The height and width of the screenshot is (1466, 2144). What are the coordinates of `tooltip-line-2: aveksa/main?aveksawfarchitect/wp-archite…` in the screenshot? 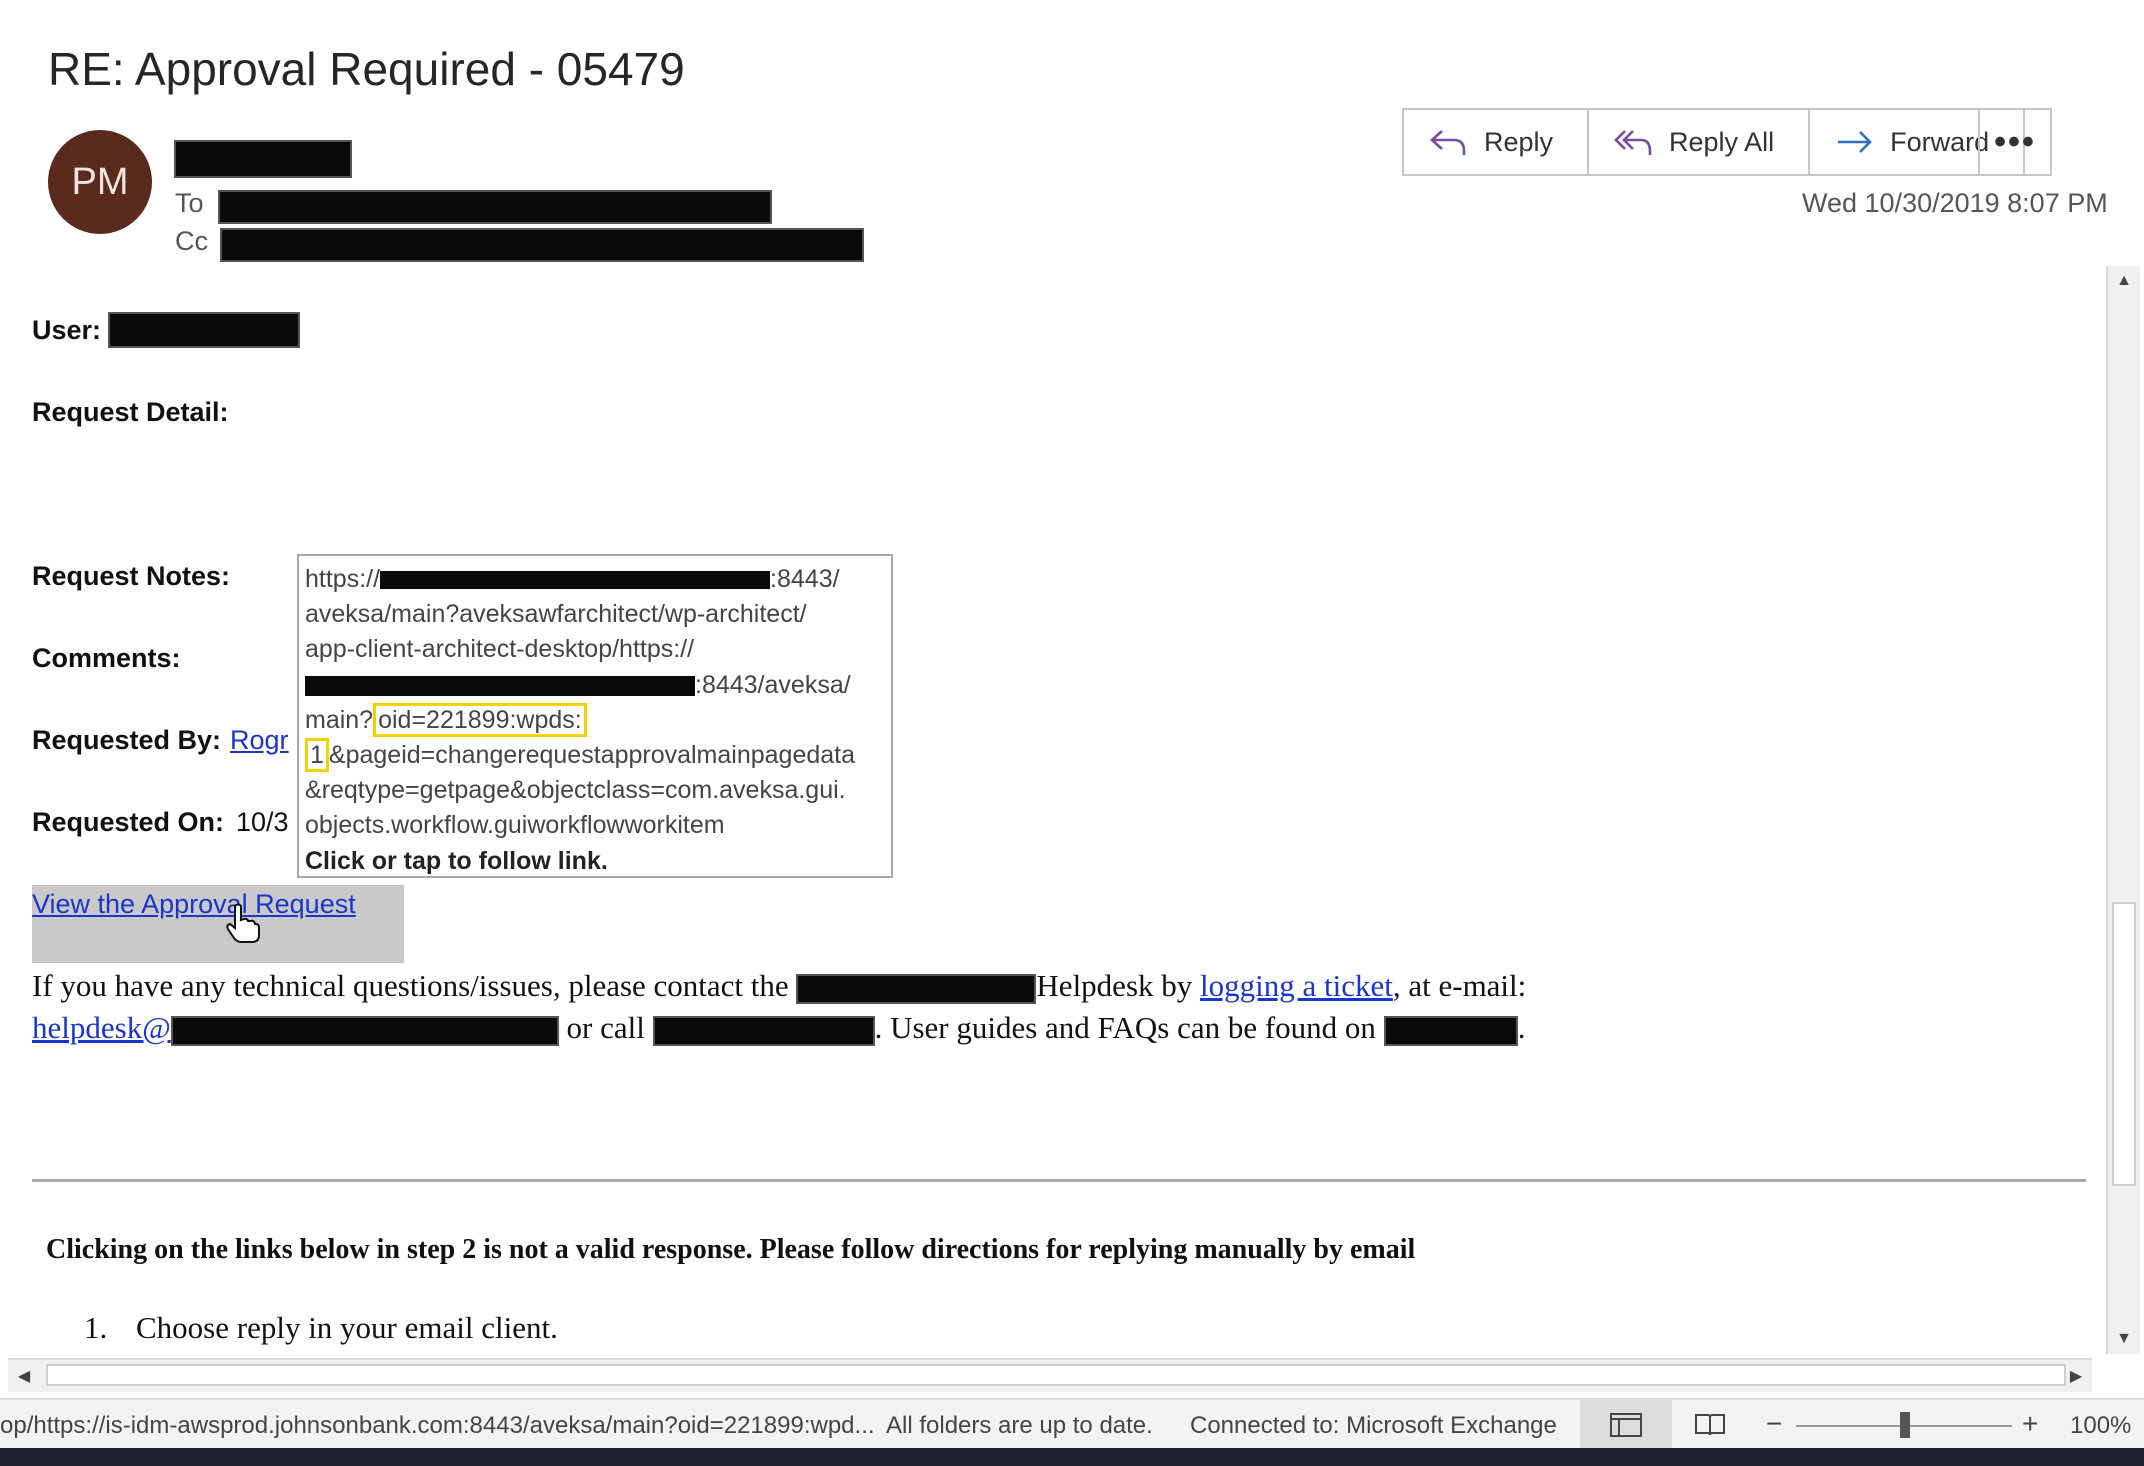 It's located at (556, 614).